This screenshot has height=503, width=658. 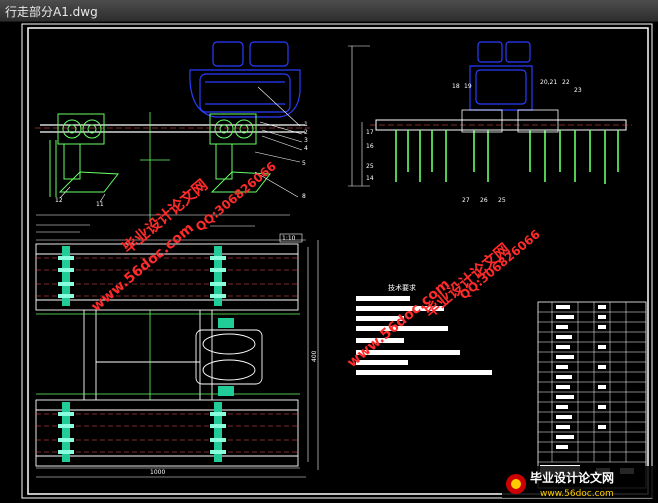 What do you see at coordinates (51, 12) in the screenshot?
I see `window-title: 行走部分A1.dwg` at bounding box center [51, 12].